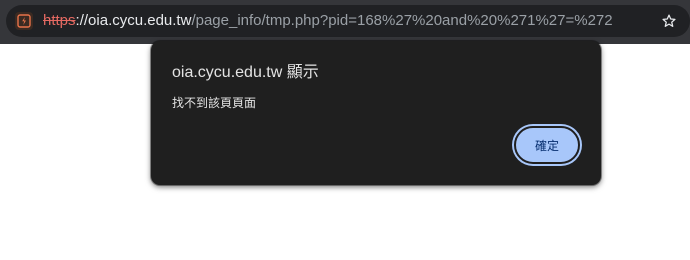 This screenshot has height=260, width=690. Describe the element at coordinates (24, 21) in the screenshot. I see `not-secure-page-icon` at that location.